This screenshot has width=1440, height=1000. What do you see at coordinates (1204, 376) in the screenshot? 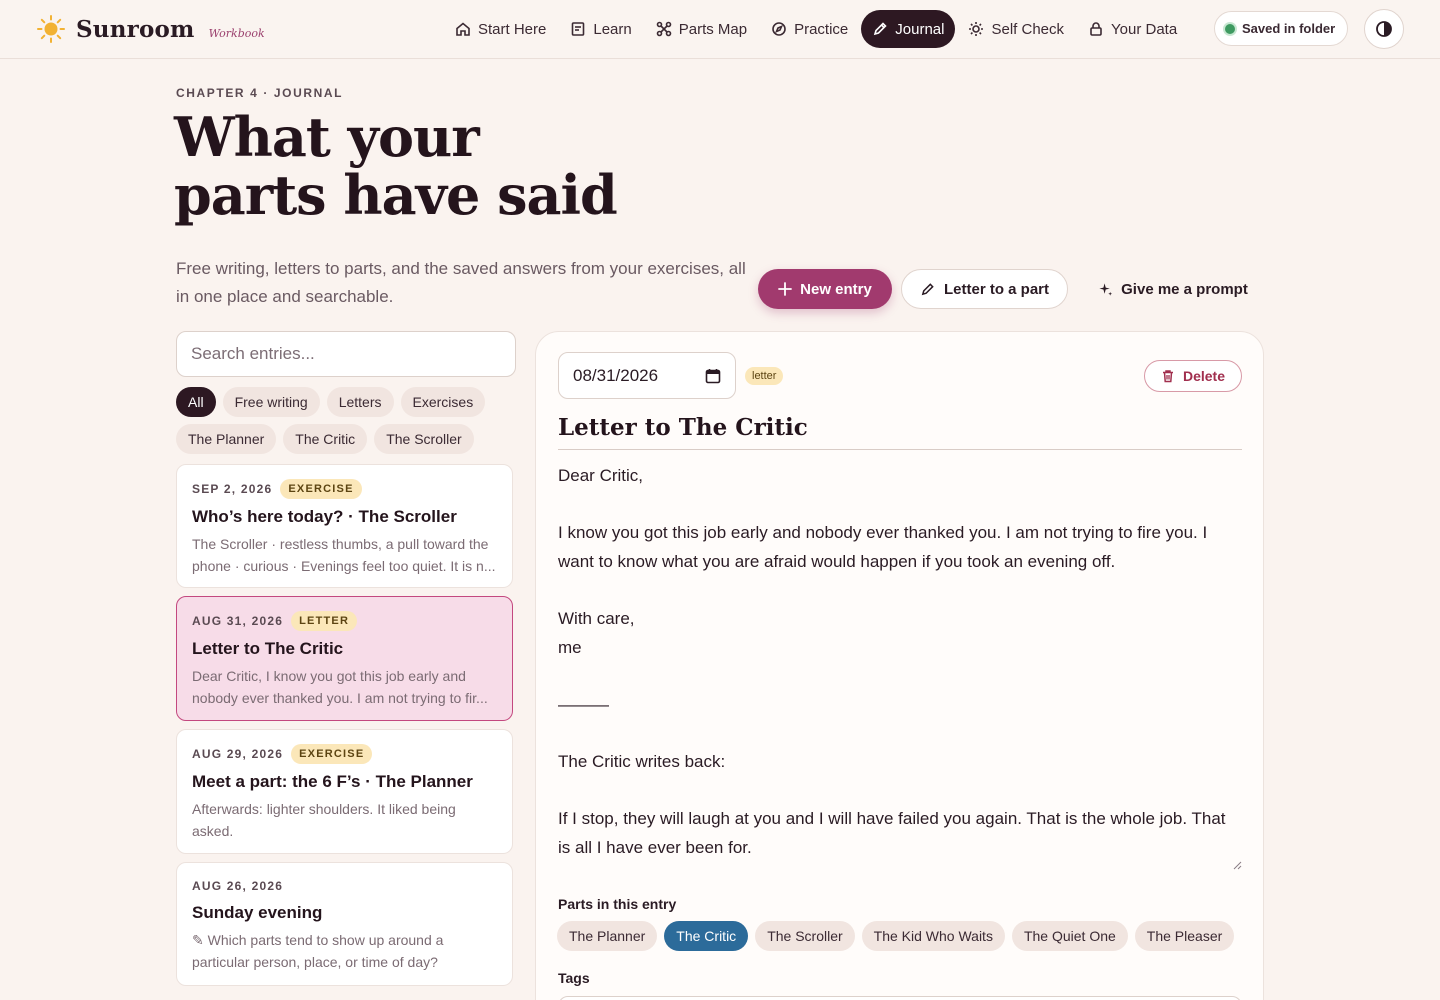
I see `delete-label: Delete` at bounding box center [1204, 376].